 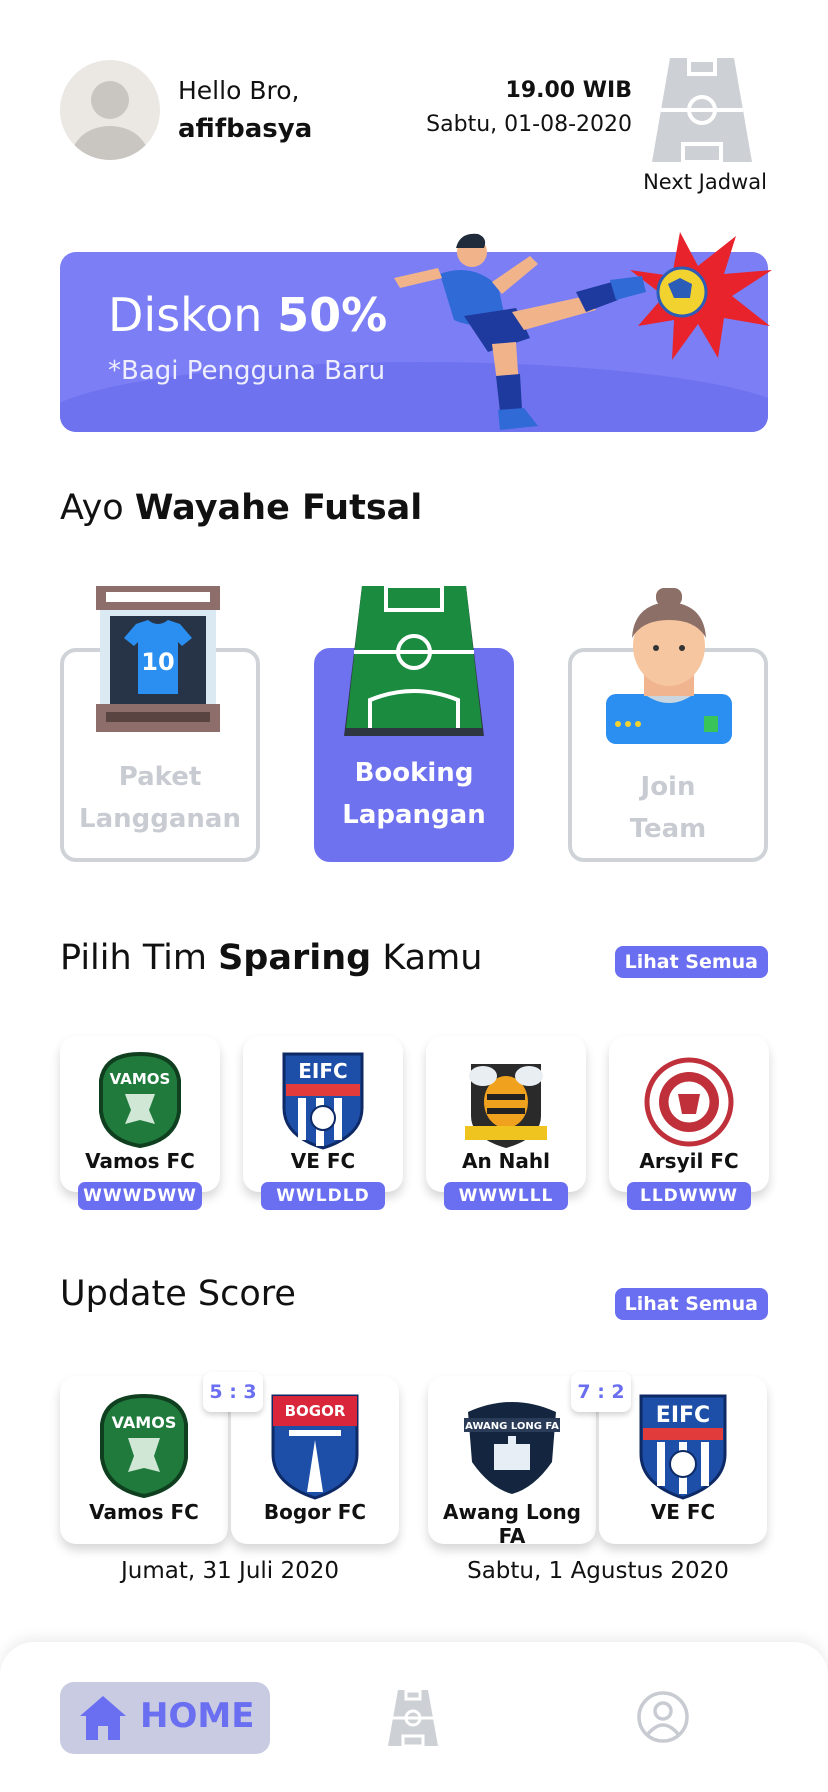 What do you see at coordinates (689, 1102) in the screenshot?
I see `arsyil-logo` at bounding box center [689, 1102].